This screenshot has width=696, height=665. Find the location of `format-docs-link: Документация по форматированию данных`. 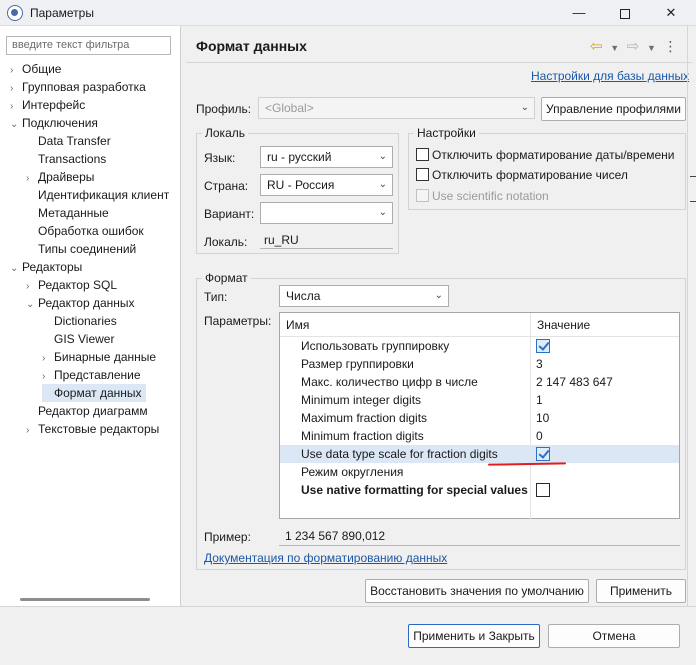

format-docs-link: Документация по форматированию данных is located at coordinates (325, 558).